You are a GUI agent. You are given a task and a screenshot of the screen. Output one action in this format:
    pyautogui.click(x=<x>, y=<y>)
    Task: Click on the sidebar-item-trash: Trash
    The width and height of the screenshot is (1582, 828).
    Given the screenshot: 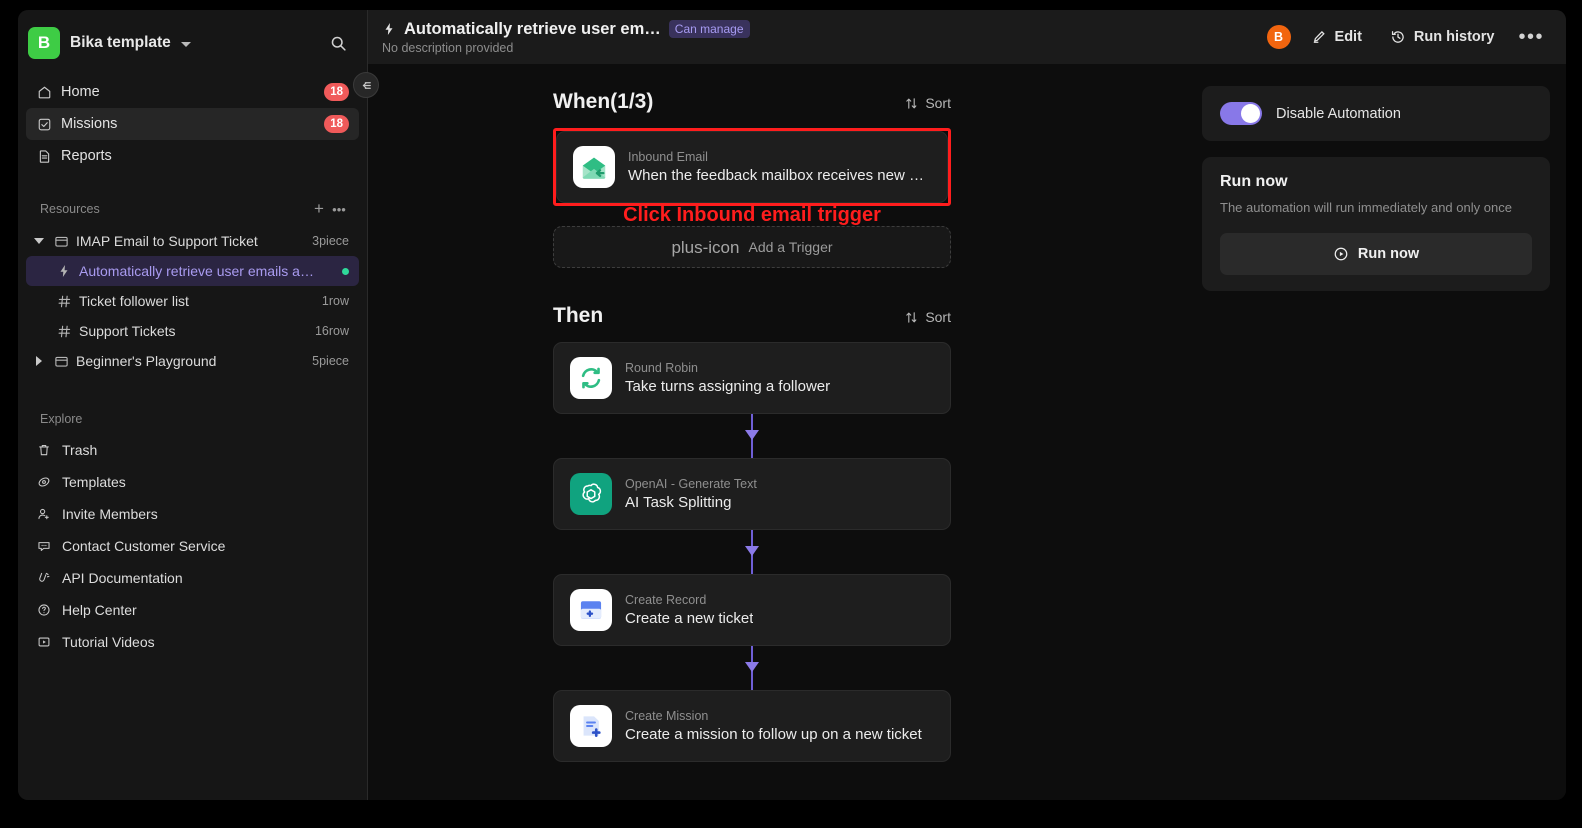 What is the action you would take?
    pyautogui.click(x=192, y=450)
    